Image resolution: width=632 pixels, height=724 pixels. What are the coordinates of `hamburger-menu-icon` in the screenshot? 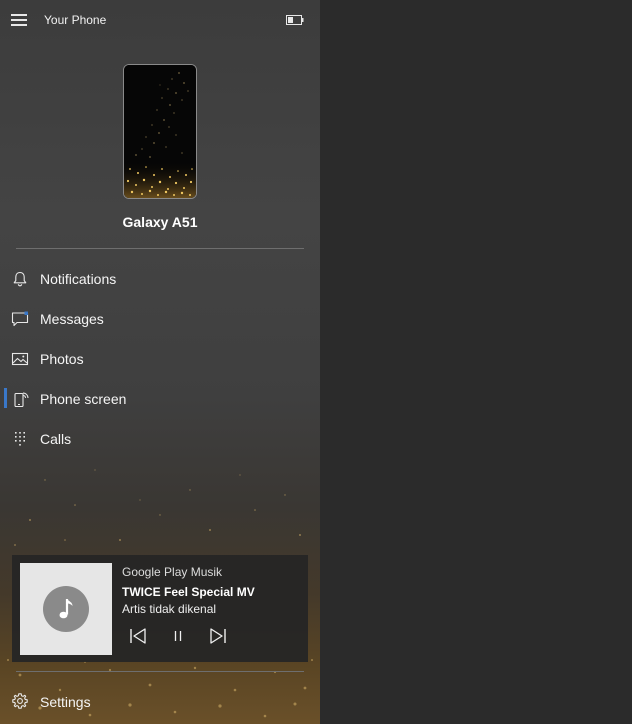 It's located at (20, 20).